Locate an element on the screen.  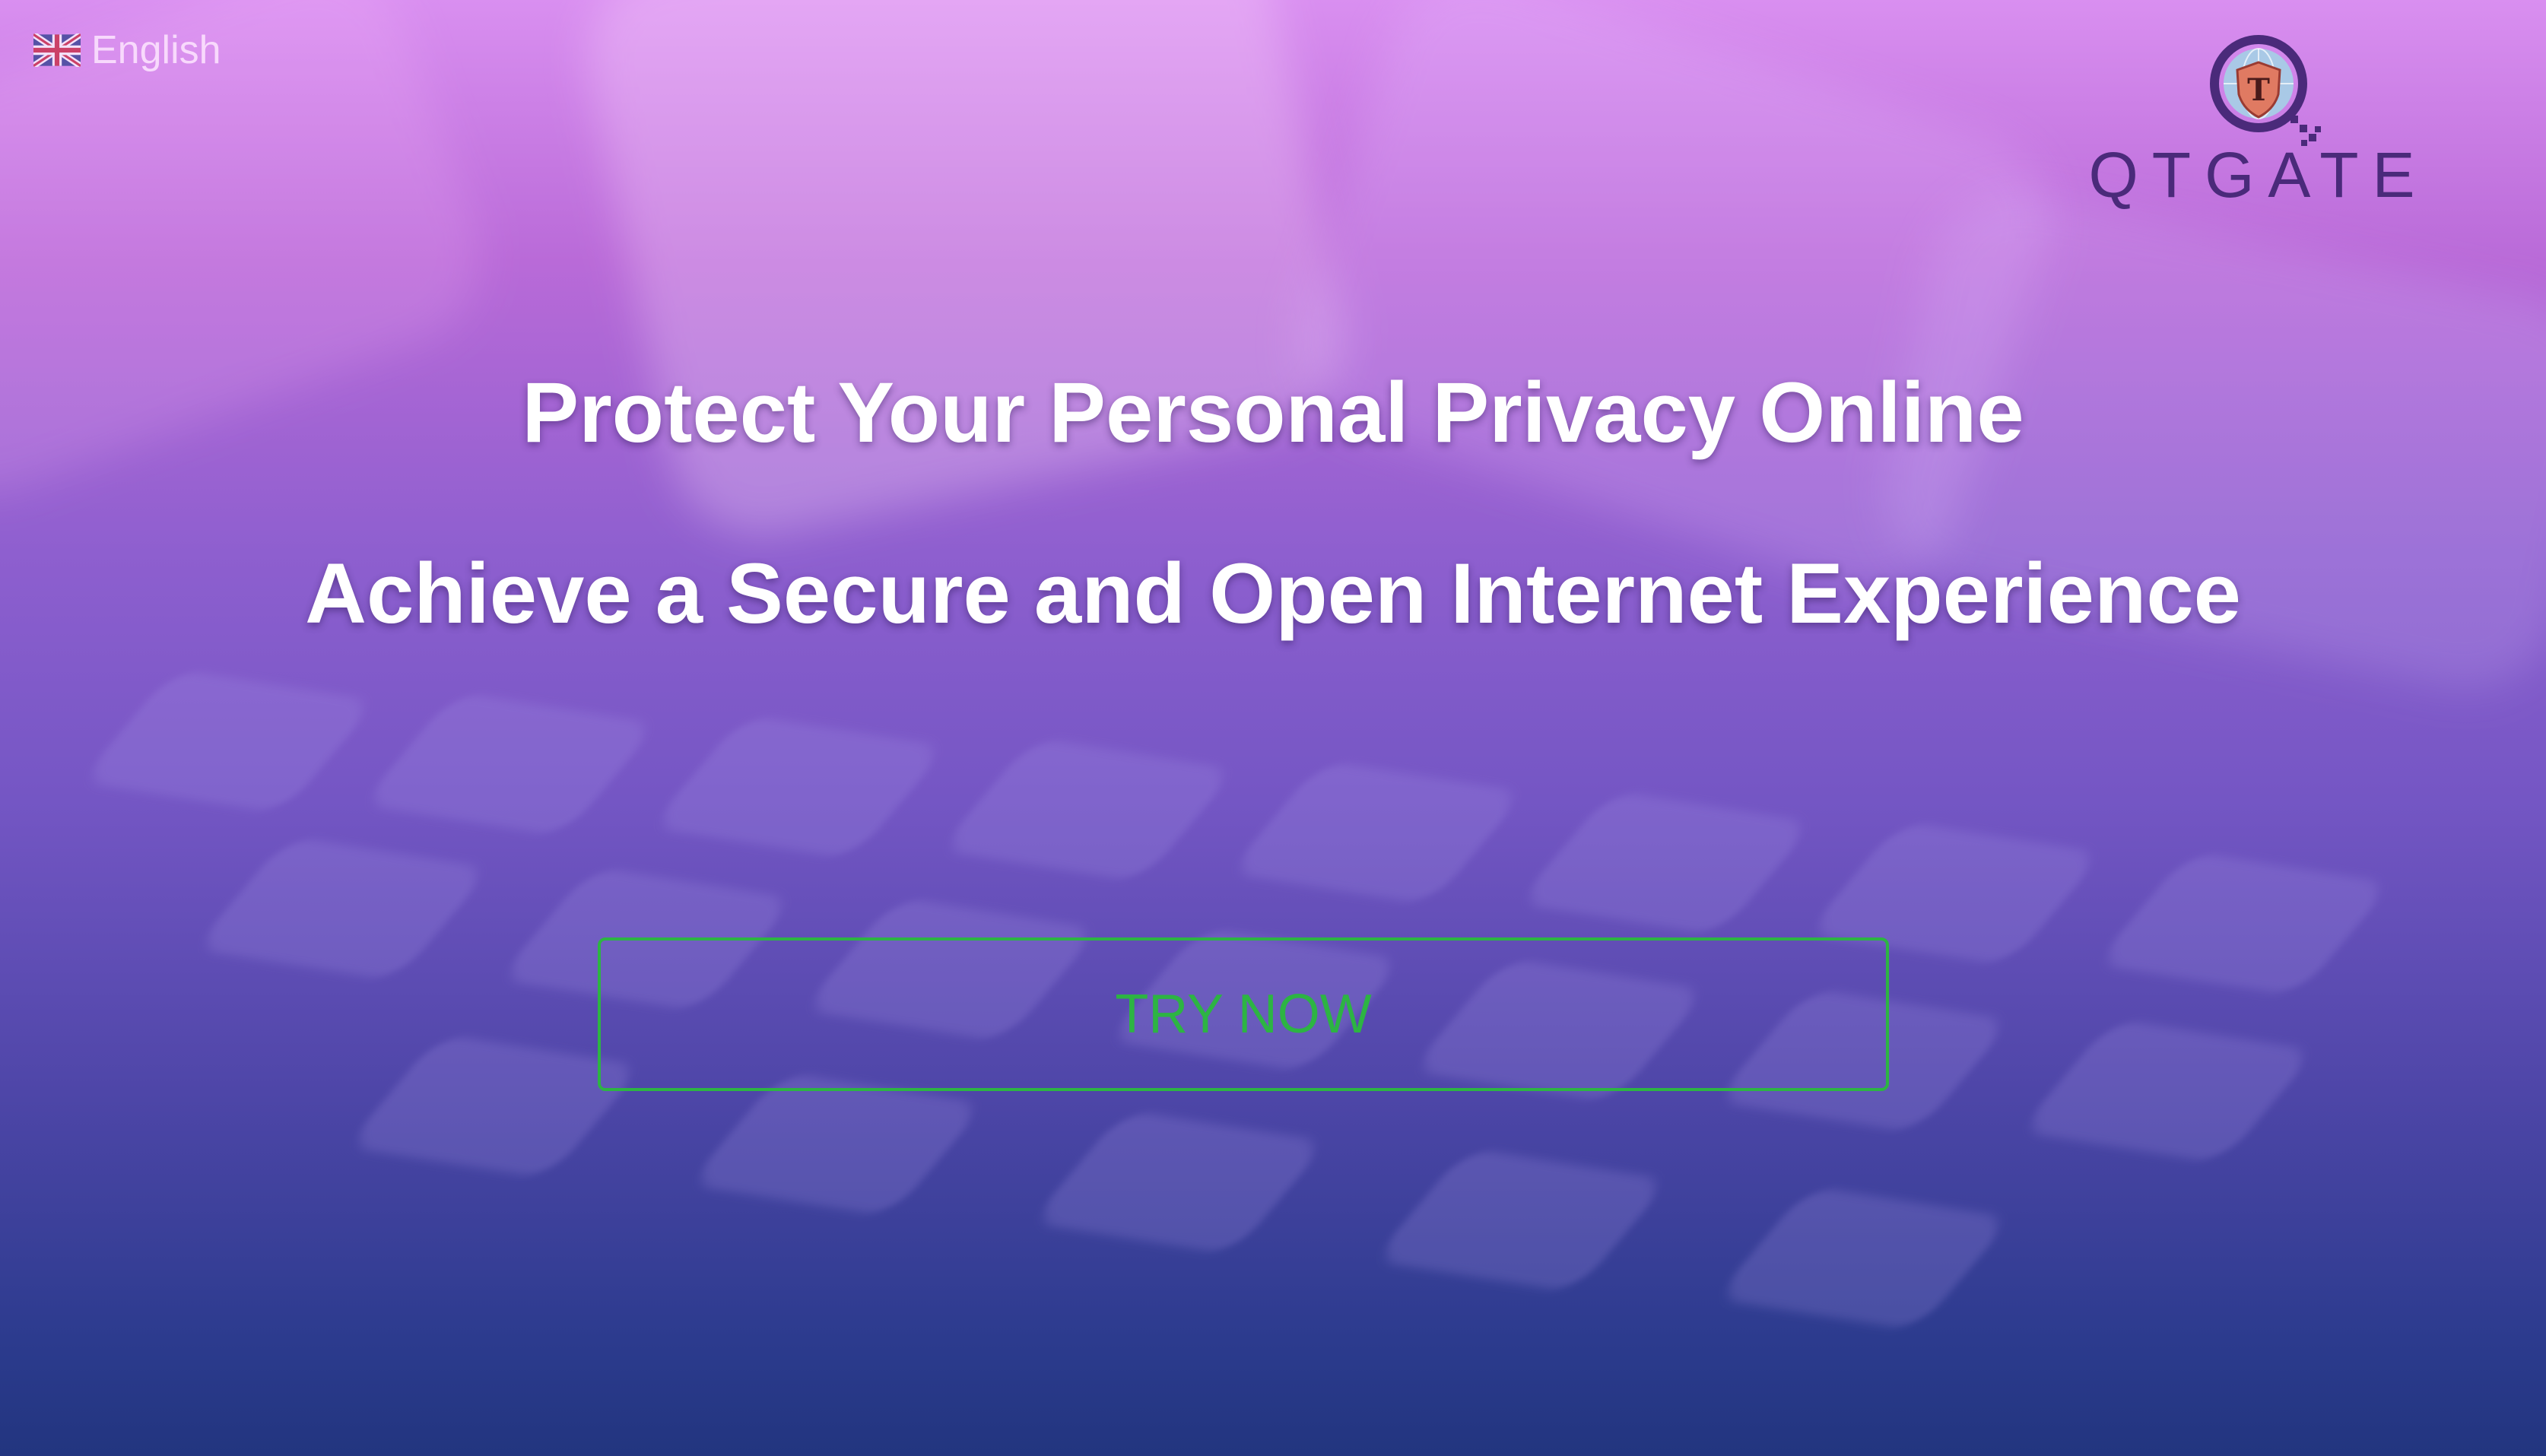
language-selector: English is located at coordinates (127, 50).